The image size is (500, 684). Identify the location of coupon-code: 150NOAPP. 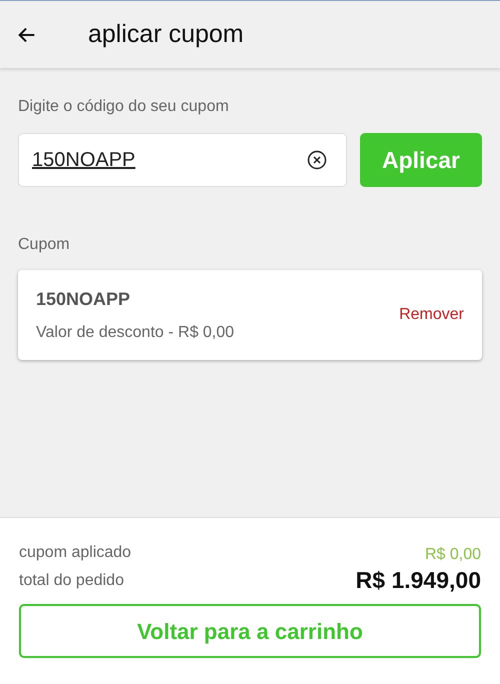
(84, 299).